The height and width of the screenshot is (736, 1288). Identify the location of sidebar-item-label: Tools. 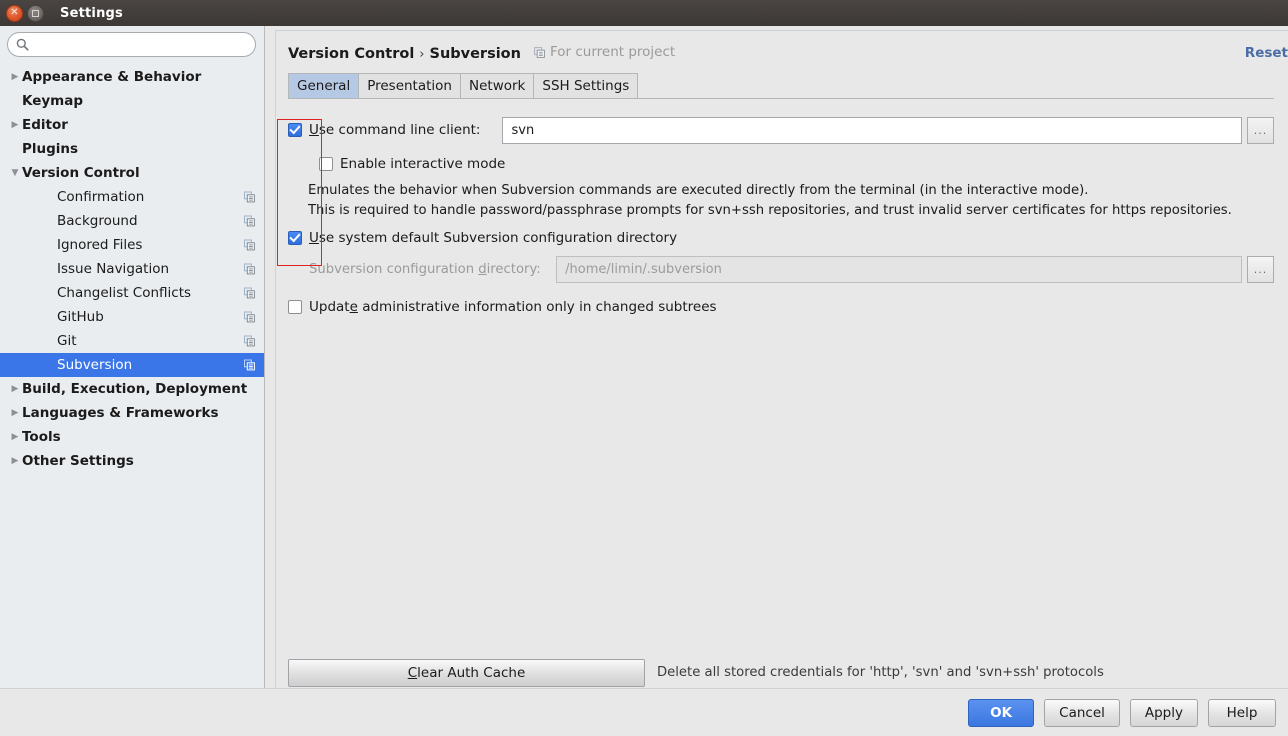
(41, 437).